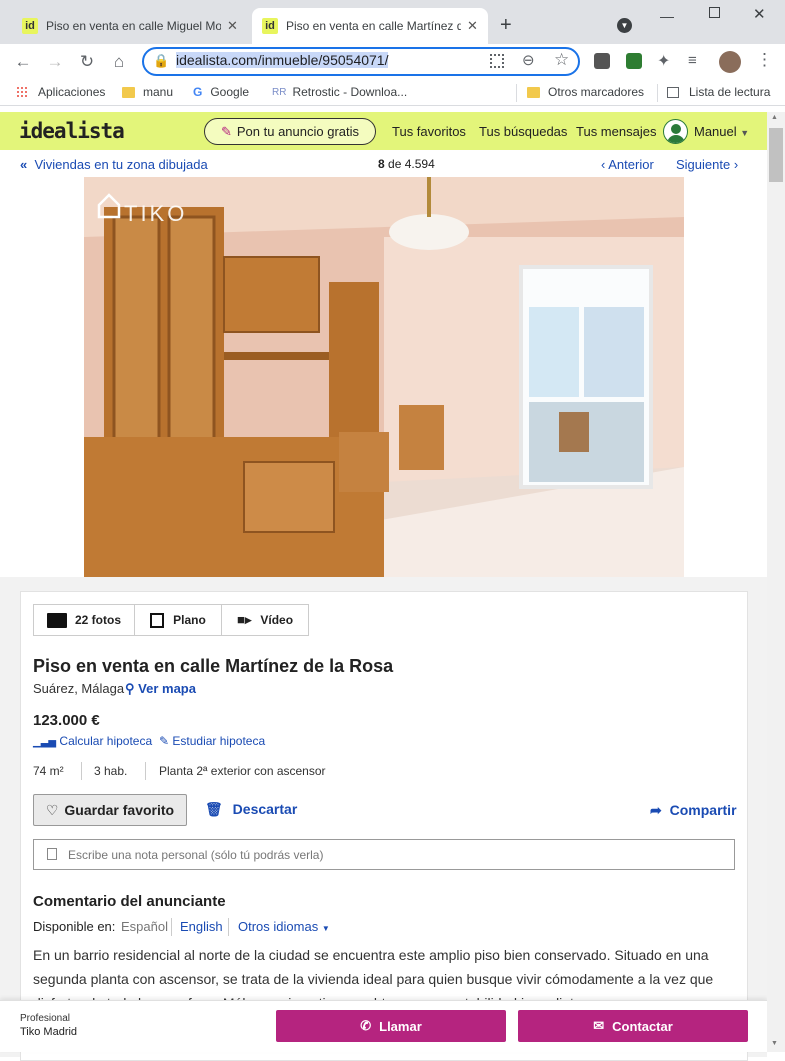 The width and height of the screenshot is (785, 1061). I want to click on profile-icon, so click(730, 62).